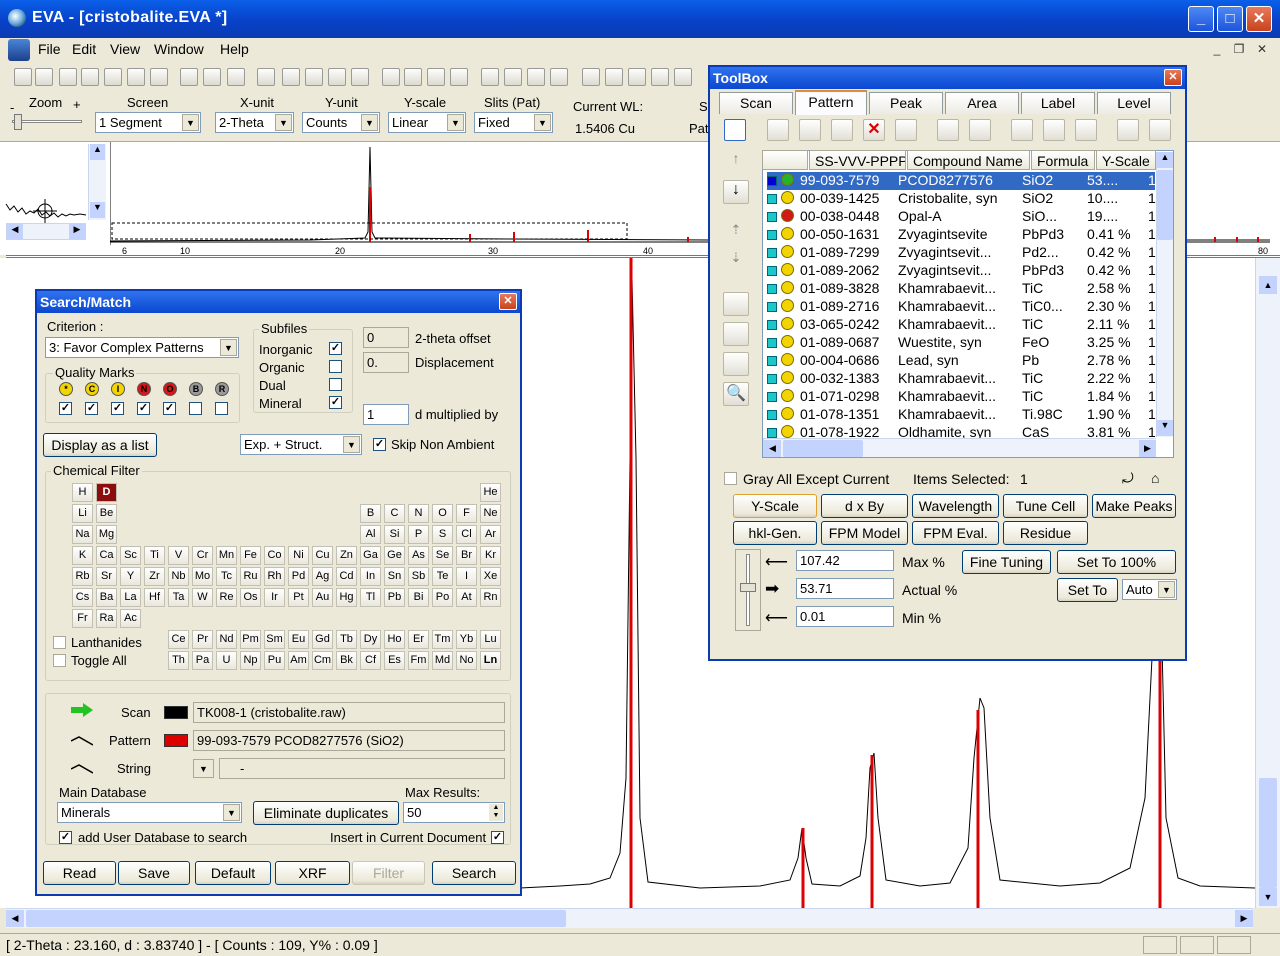 Image resolution: width=1280 pixels, height=956 pixels. I want to click on toggle-all-checkbox, so click(59, 660).